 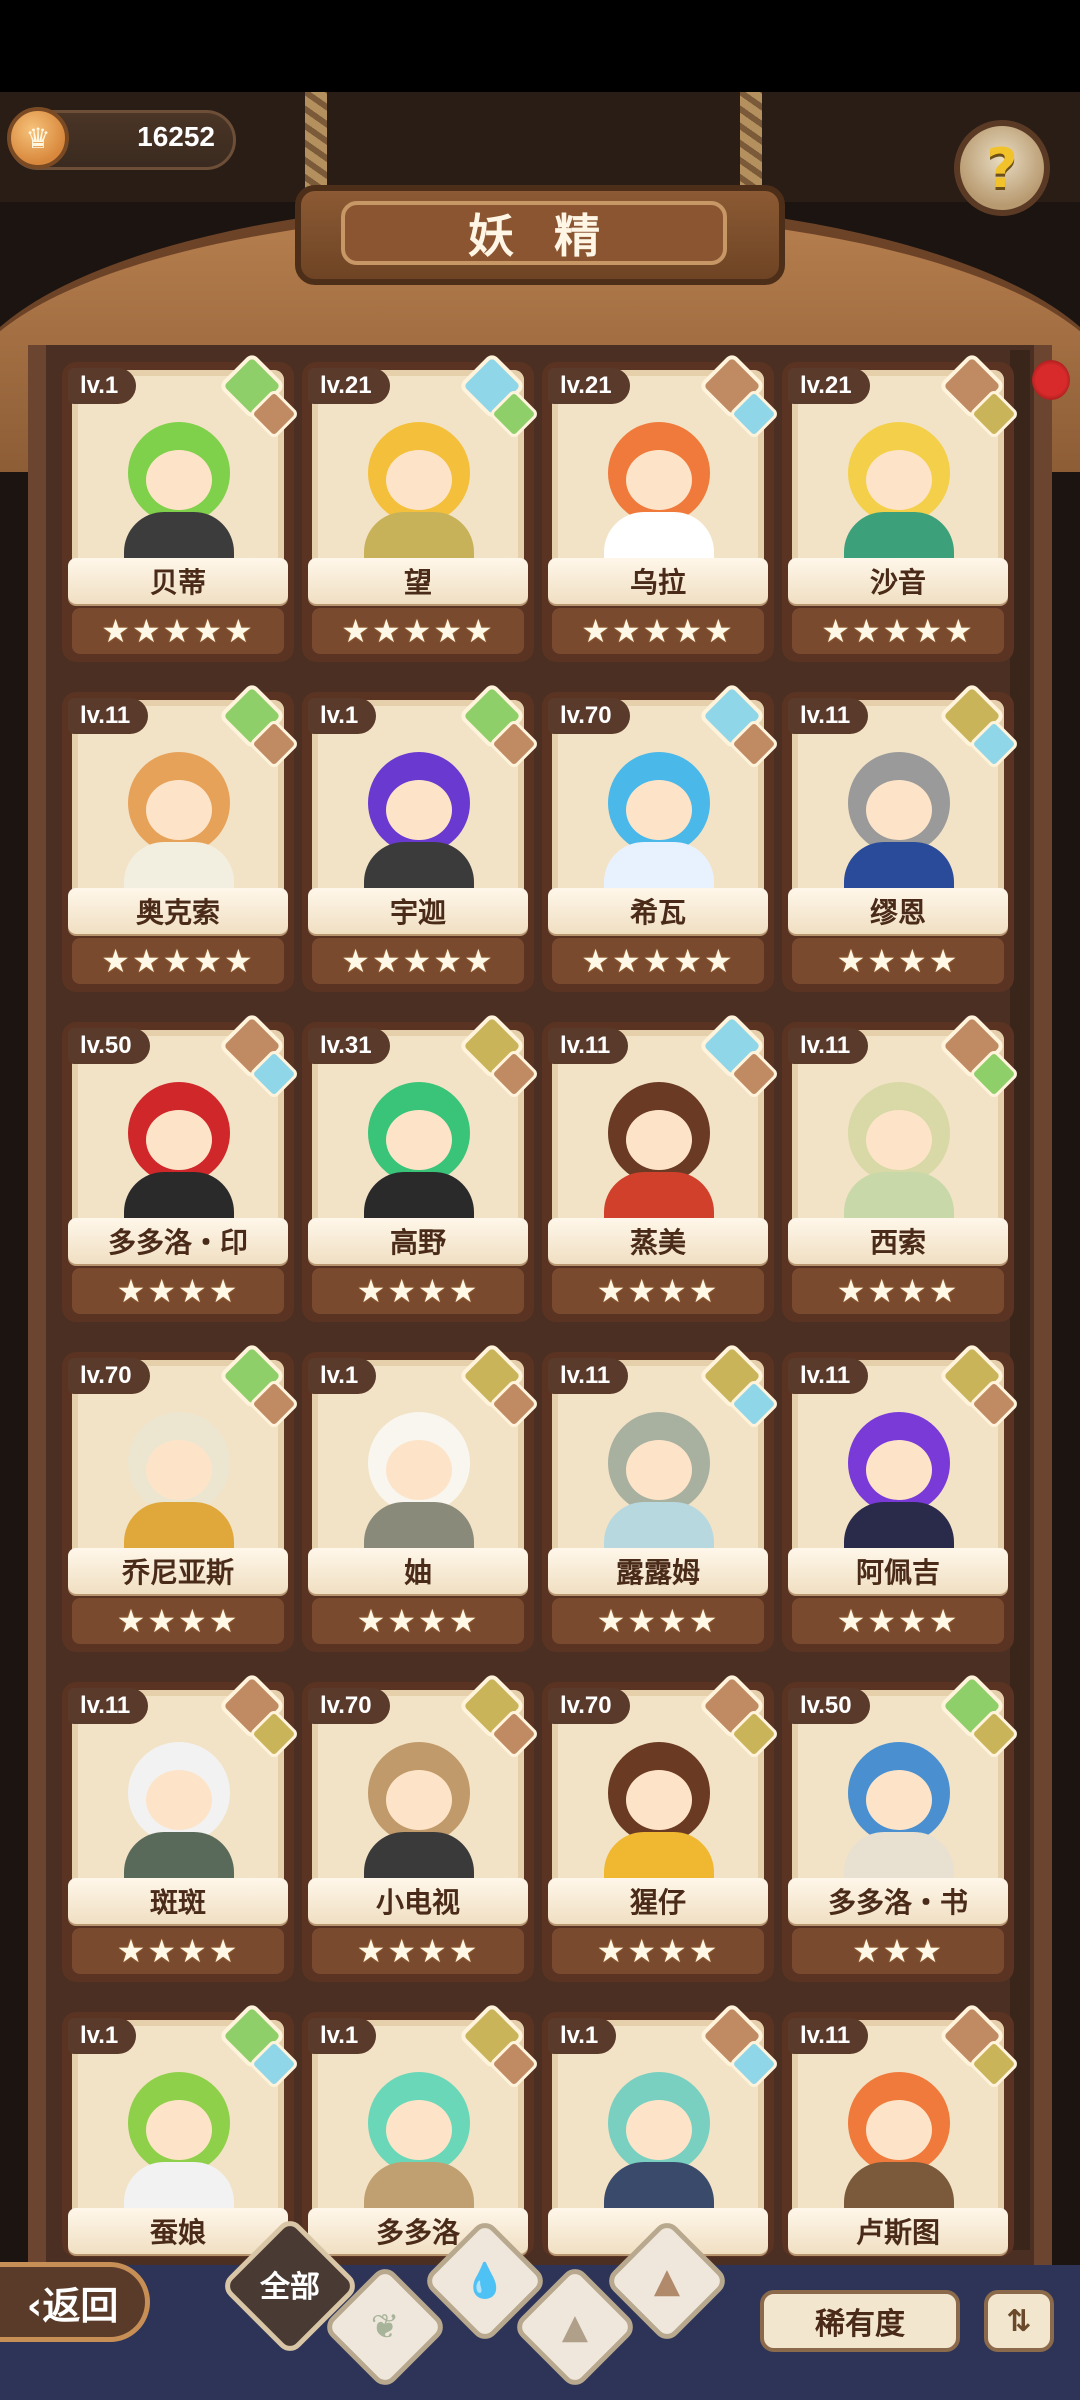 What do you see at coordinates (421, 1167) in the screenshot?
I see `spirit-card: lv.31 高野 ★★★★` at bounding box center [421, 1167].